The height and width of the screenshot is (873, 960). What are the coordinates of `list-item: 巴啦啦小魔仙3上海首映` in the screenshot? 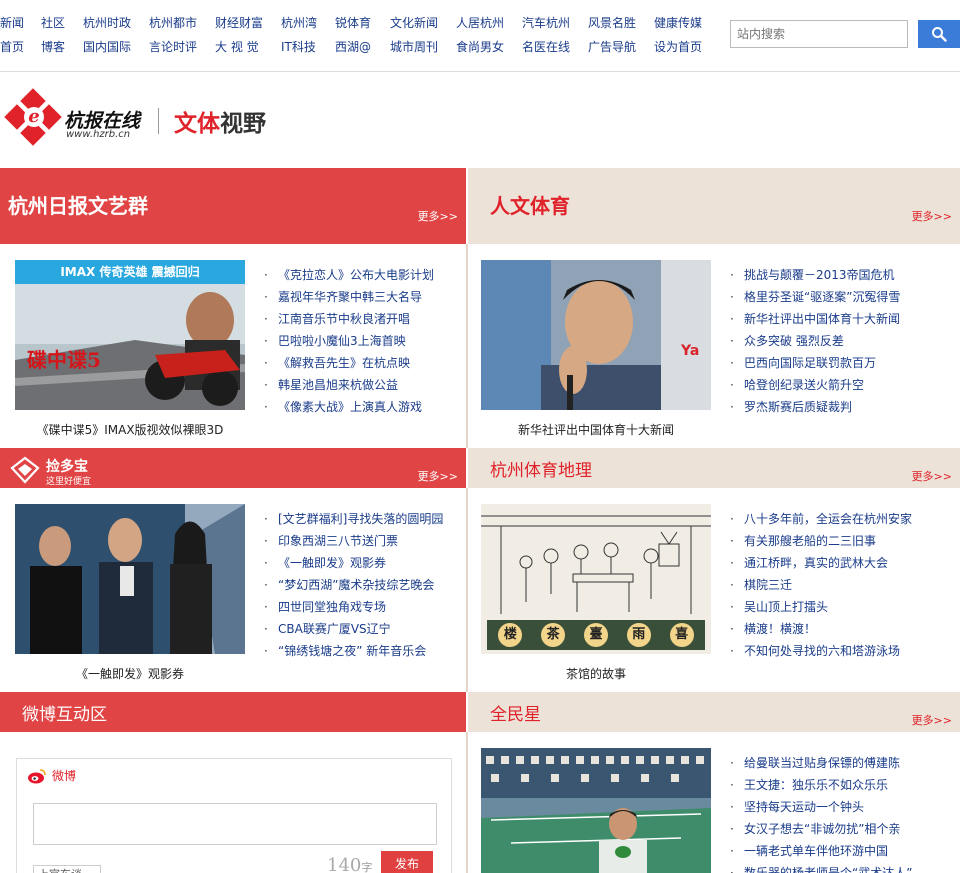 It's located at (349, 341).